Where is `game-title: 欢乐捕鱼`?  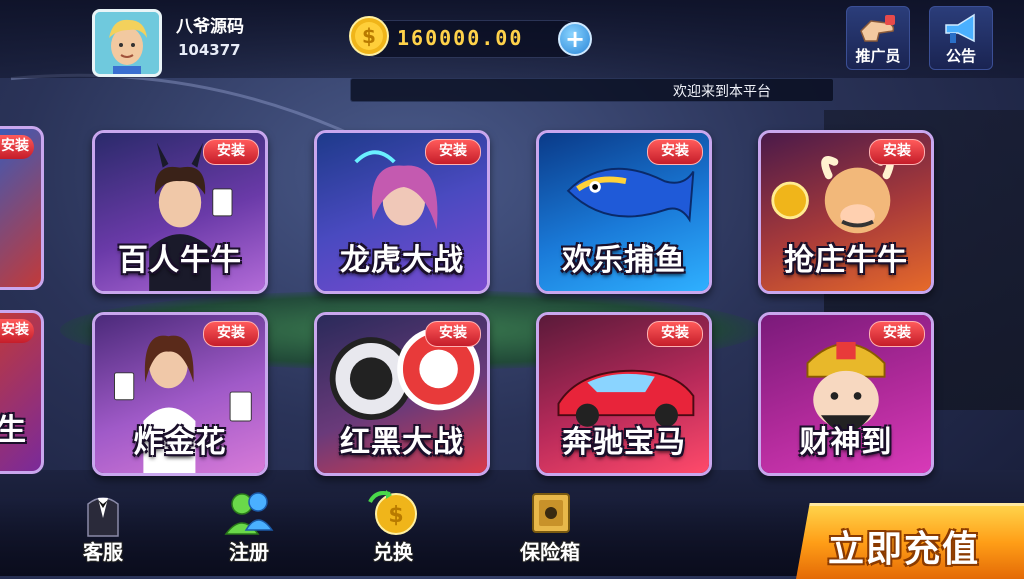
game-title: 欢乐捕鱼 is located at coordinates (624, 260).